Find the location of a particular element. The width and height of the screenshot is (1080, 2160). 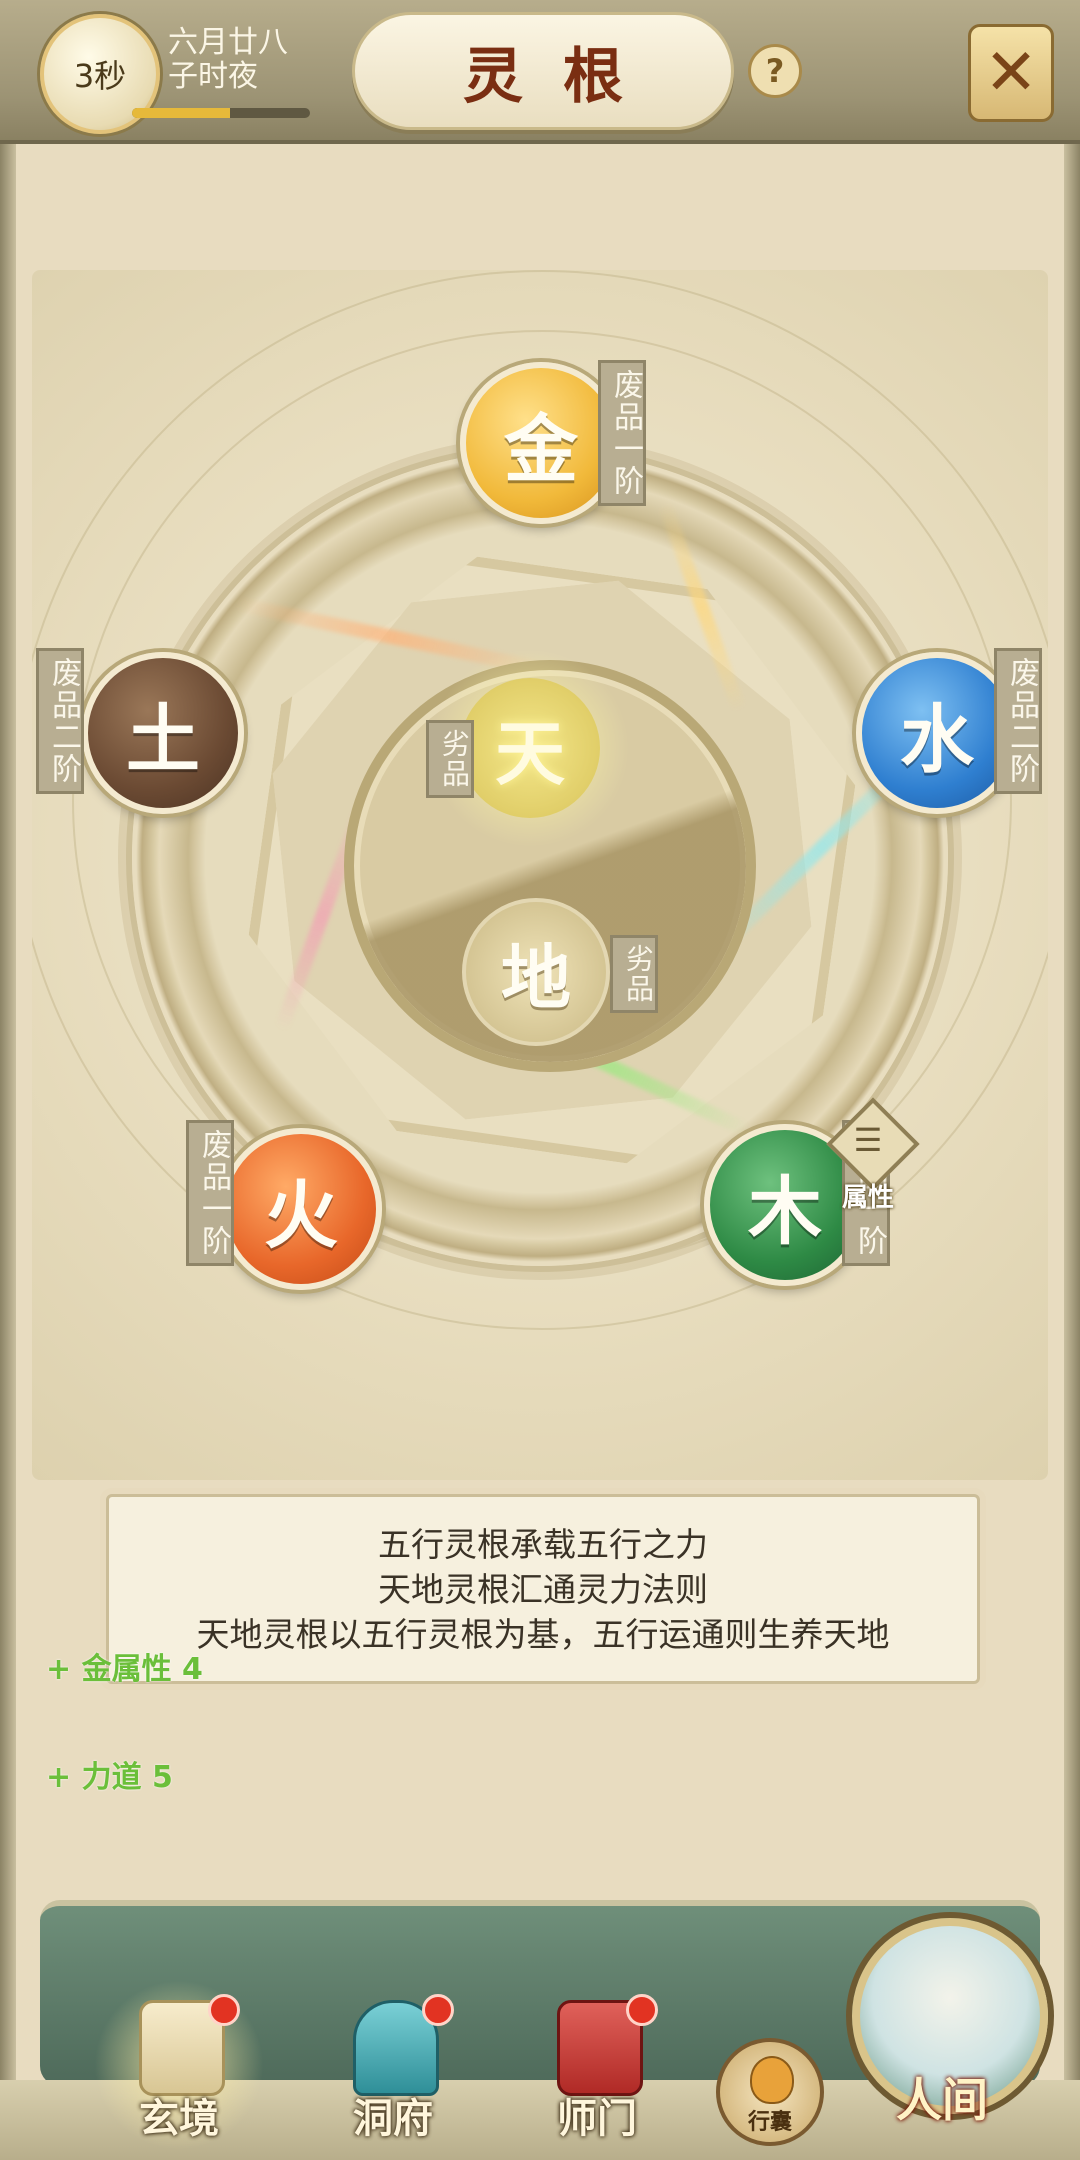

description-line: 天地灵根汇通灵力法则 is located at coordinates (543, 1589).